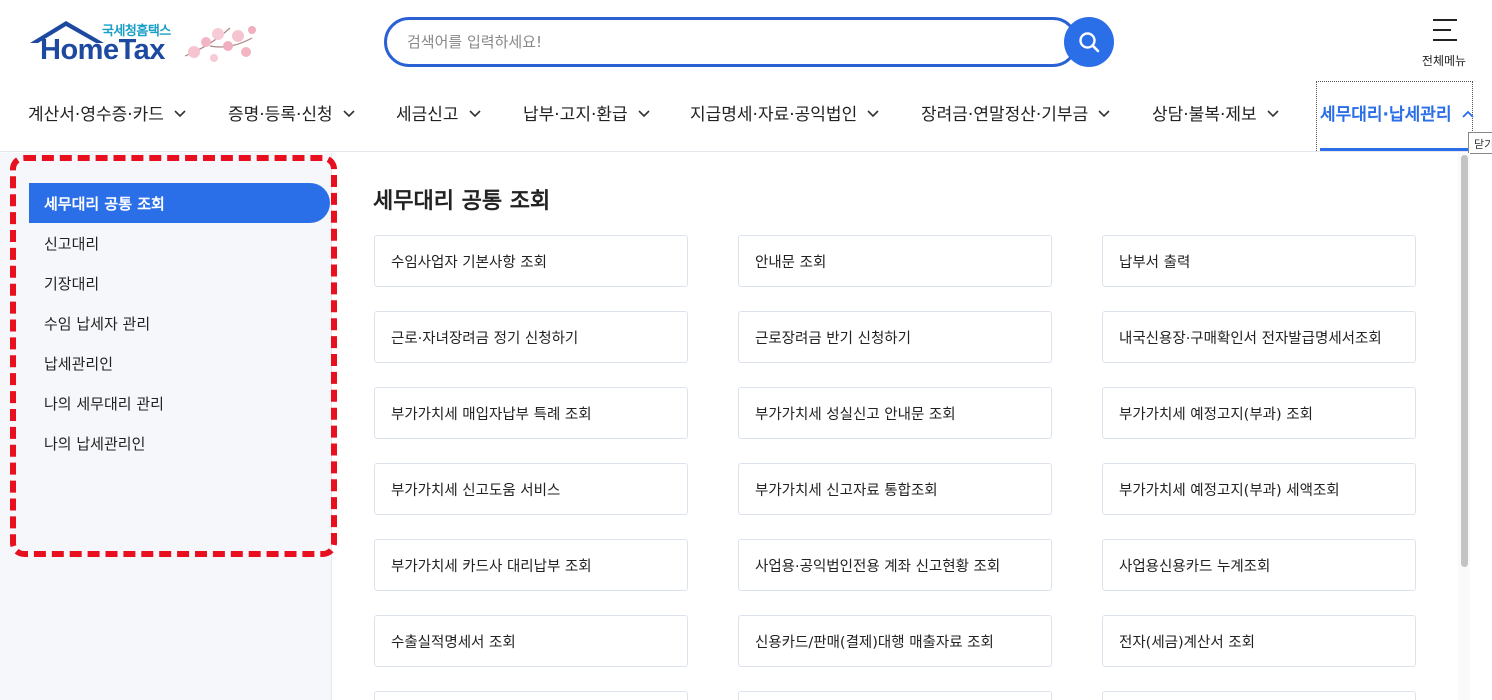  What do you see at coordinates (1444, 43) in the screenshot?
I see `all-menu-button: 전체메뉴` at bounding box center [1444, 43].